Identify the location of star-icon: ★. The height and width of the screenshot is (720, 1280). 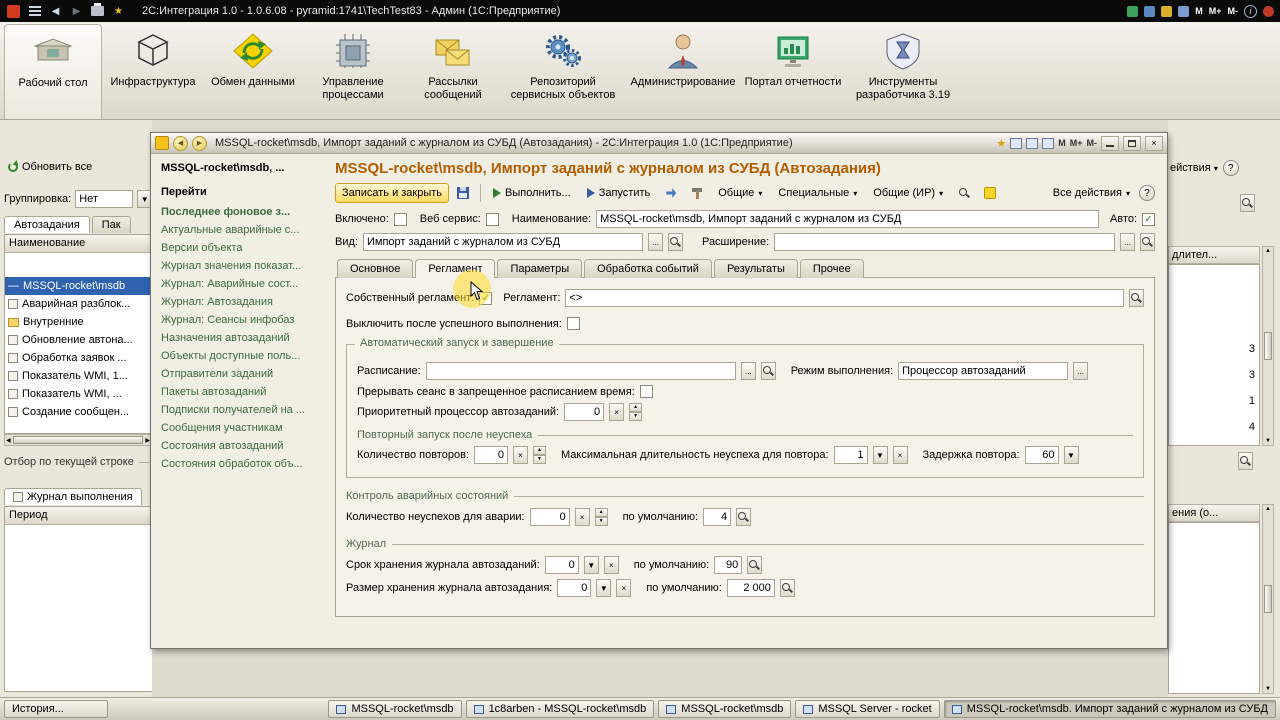
(118, 11).